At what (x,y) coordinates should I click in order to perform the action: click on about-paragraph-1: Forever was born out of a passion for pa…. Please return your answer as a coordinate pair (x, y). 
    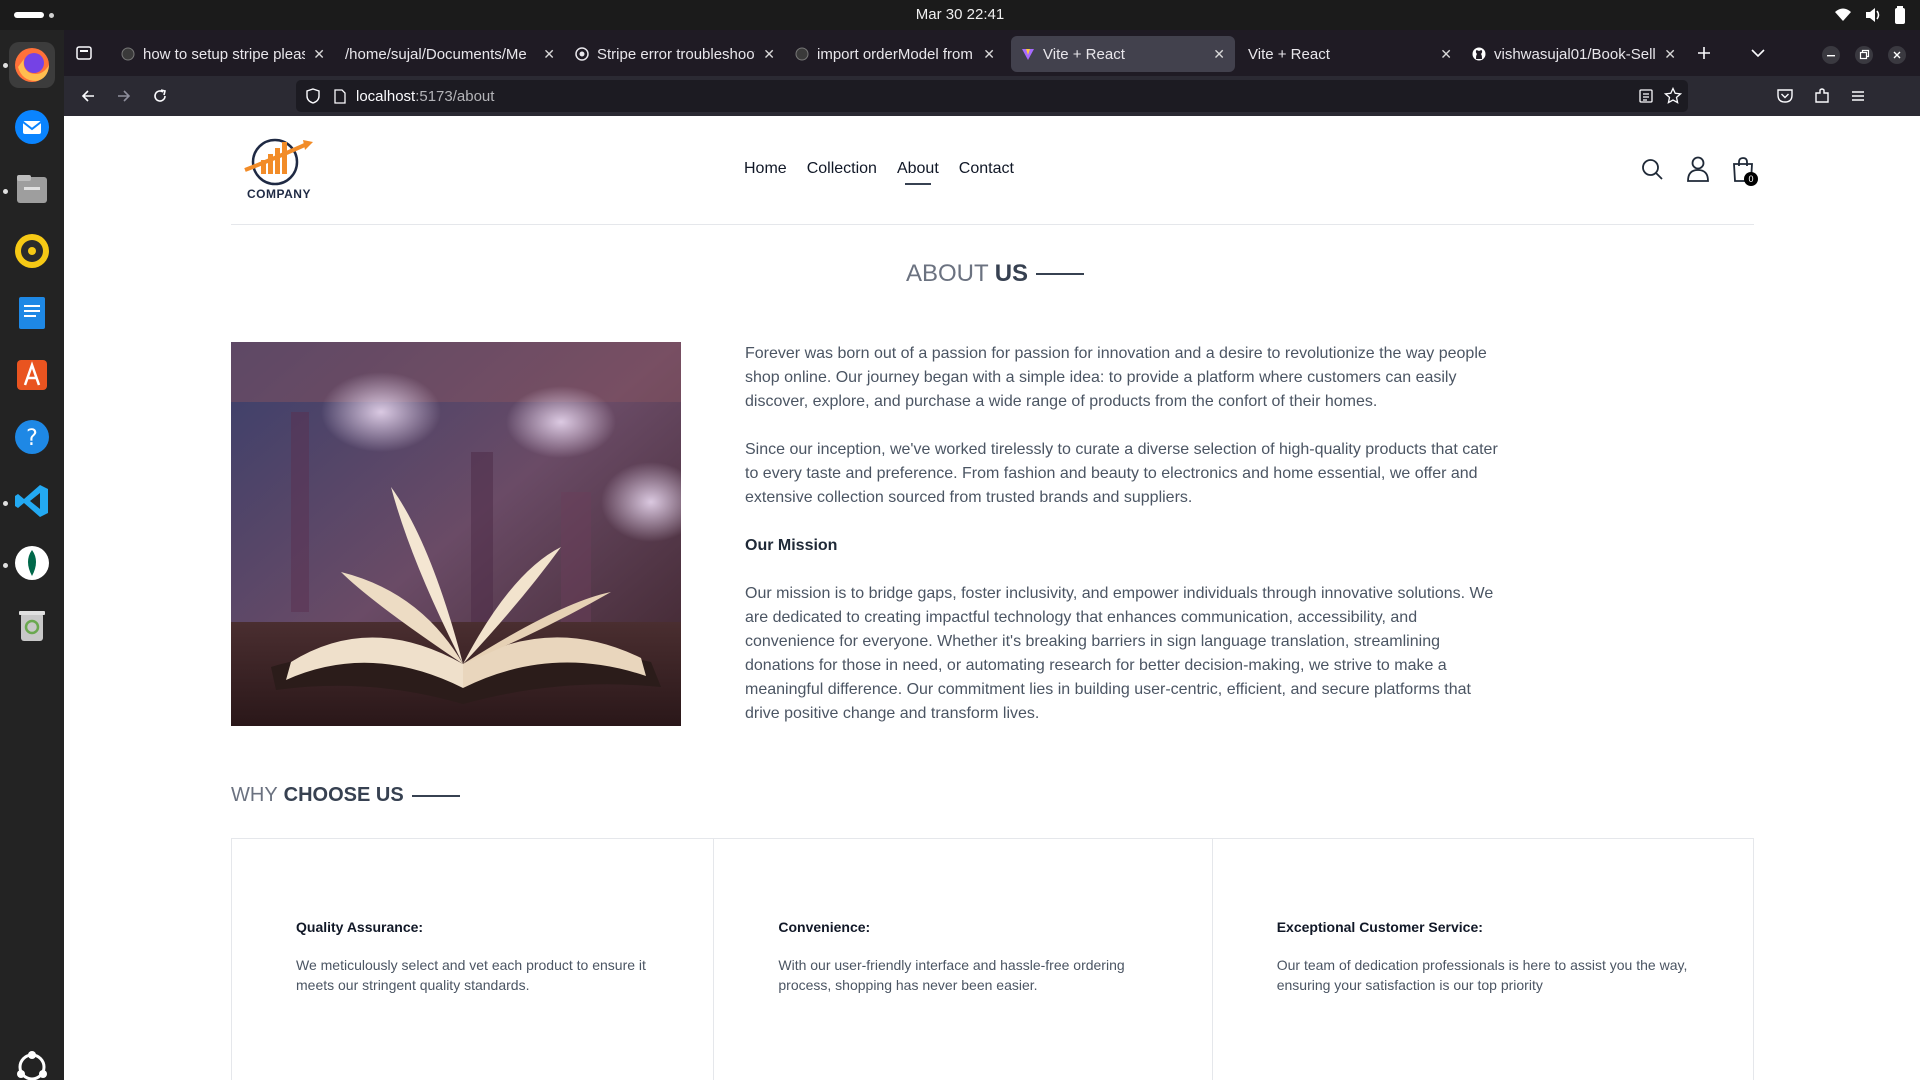
    Looking at the image, I should click on (1116, 377).